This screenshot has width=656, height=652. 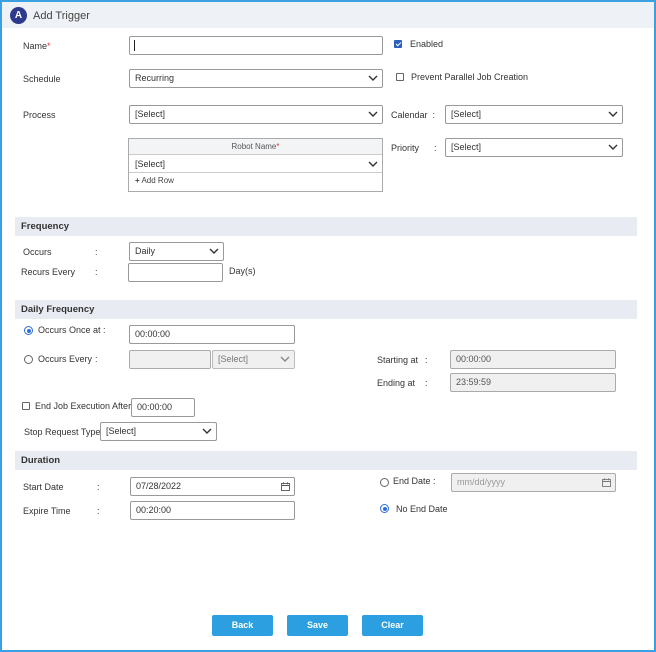 What do you see at coordinates (48, 272) in the screenshot?
I see `recurs-every-label: Recurs Every` at bounding box center [48, 272].